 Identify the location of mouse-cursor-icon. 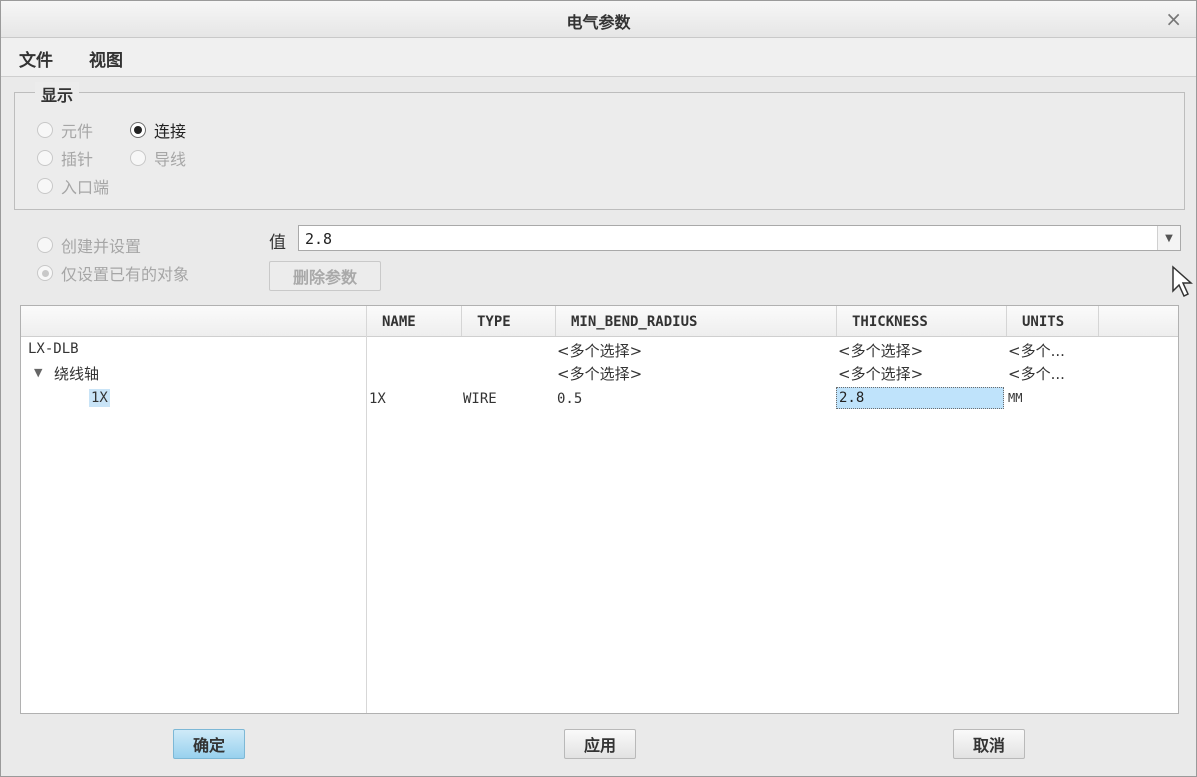
(1182, 281).